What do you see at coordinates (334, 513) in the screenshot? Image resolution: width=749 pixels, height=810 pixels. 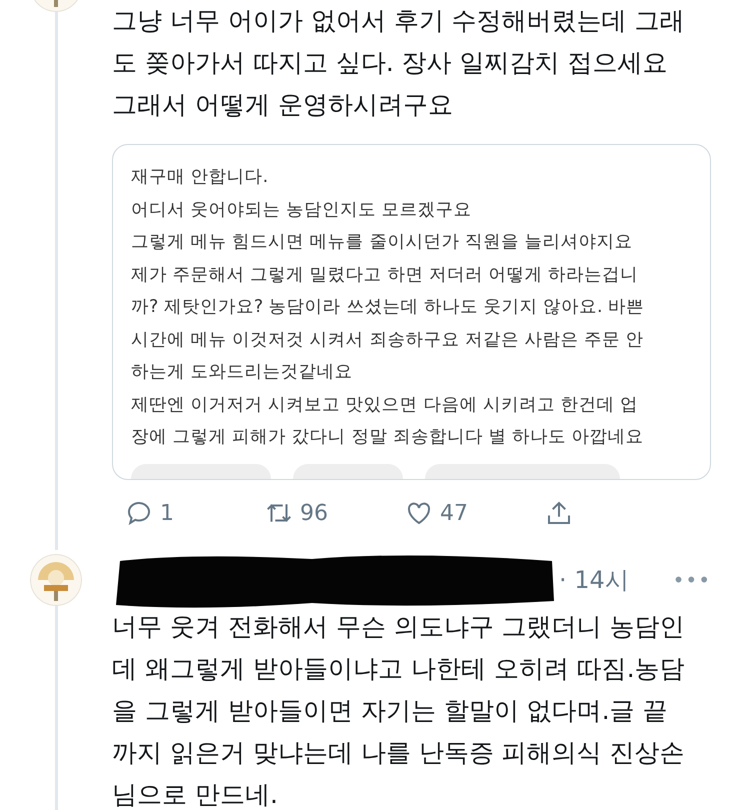 I see `retweet-button: 96` at bounding box center [334, 513].